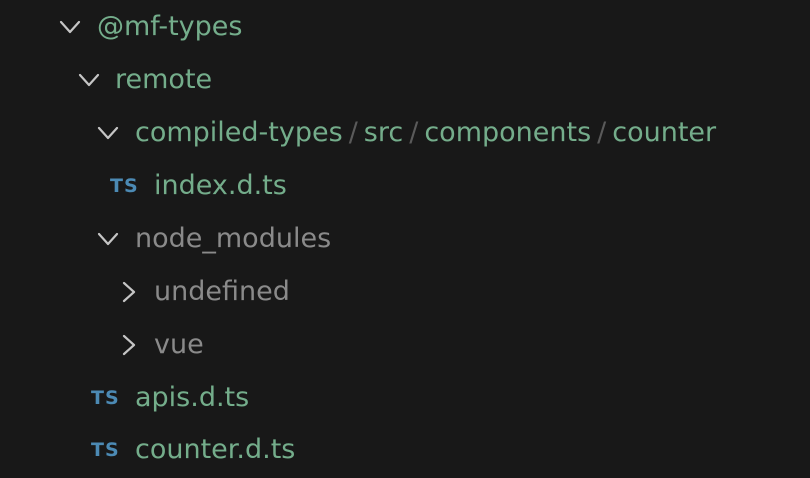  Describe the element at coordinates (405, 26) in the screenshot. I see `tree-item-mf-types: @mf-types` at that location.